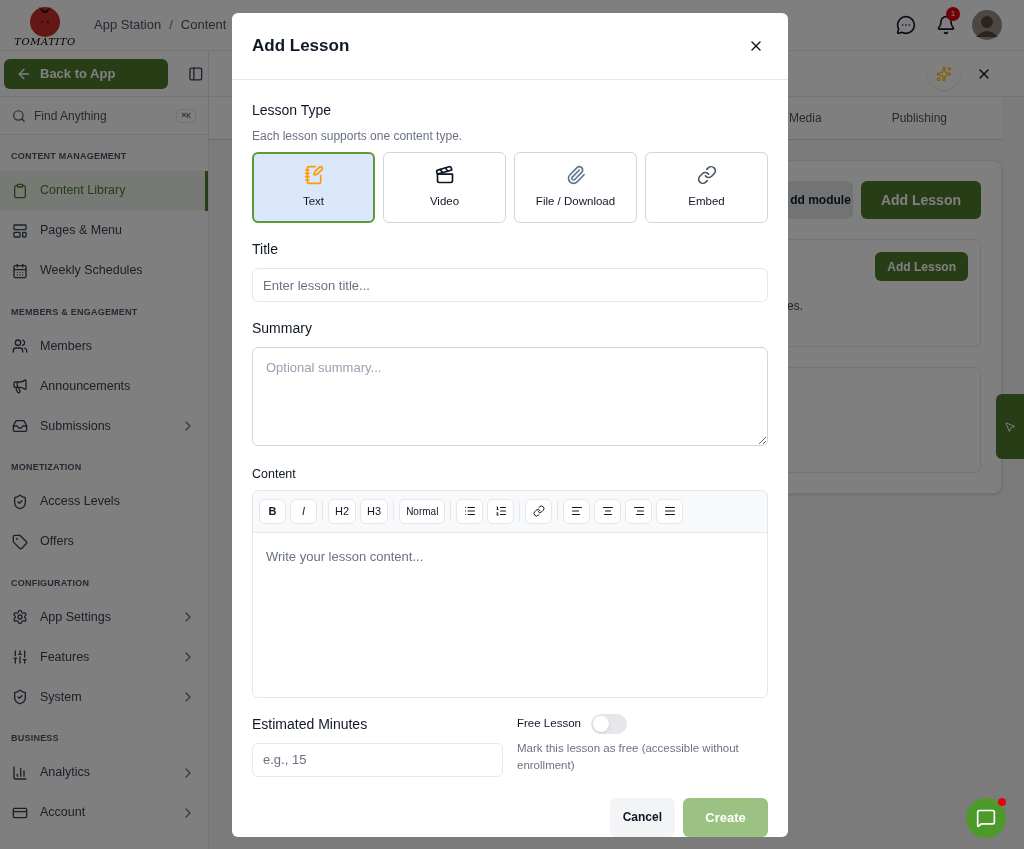  Describe the element at coordinates (342, 511) in the screenshot. I see `format-button: H2` at that location.